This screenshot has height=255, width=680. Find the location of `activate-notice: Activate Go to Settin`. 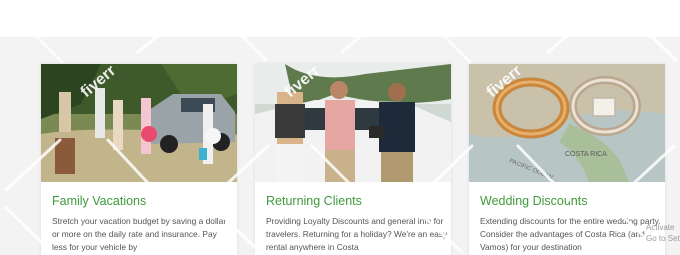

activate-notice: Activate Go to Settin is located at coordinates (663, 233).